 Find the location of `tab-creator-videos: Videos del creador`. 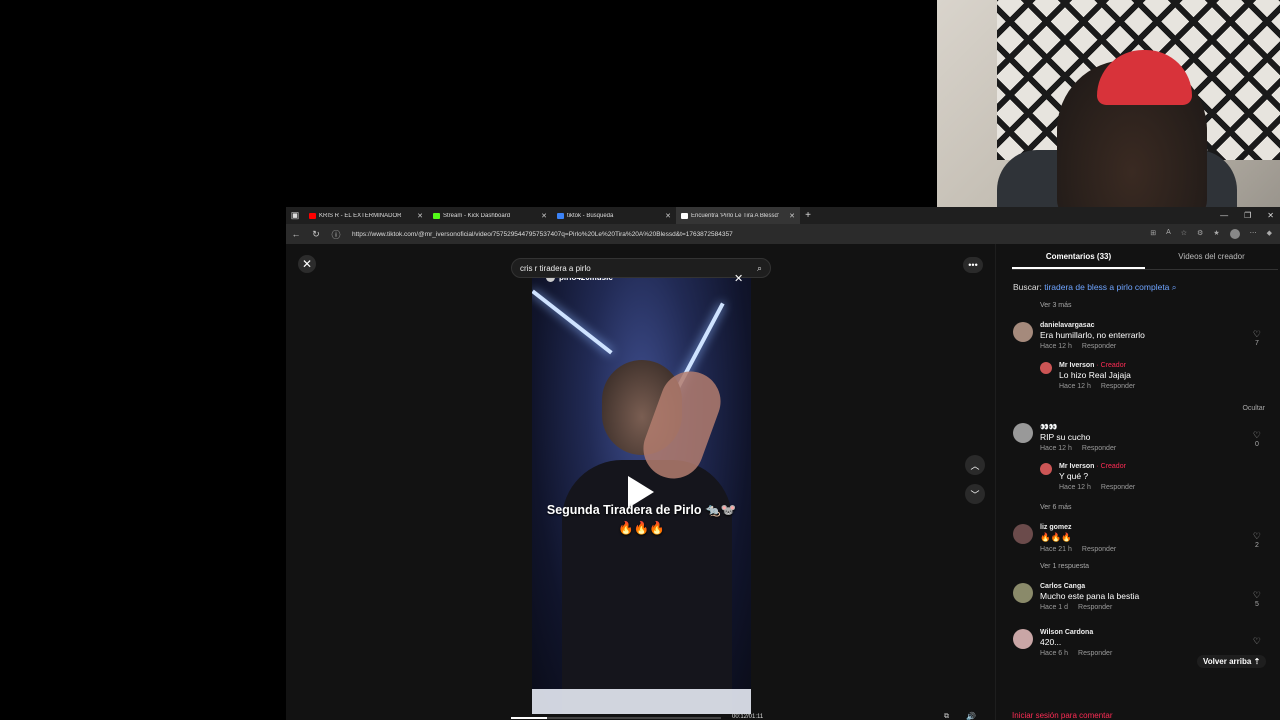

tab-creator-videos: Videos del creador is located at coordinates (1211, 260).